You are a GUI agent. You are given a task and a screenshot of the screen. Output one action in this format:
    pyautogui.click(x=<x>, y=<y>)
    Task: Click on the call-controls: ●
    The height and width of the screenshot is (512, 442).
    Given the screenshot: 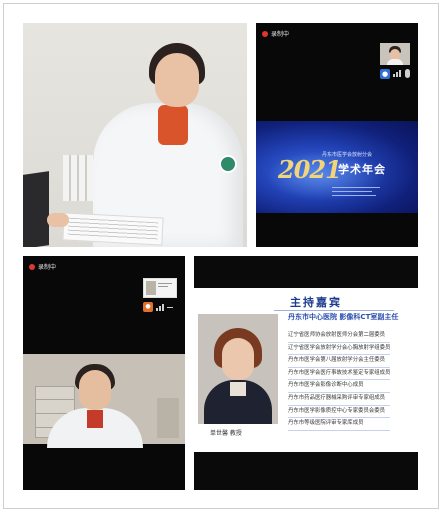 What is the action you would take?
    pyautogui.click(x=158, y=307)
    